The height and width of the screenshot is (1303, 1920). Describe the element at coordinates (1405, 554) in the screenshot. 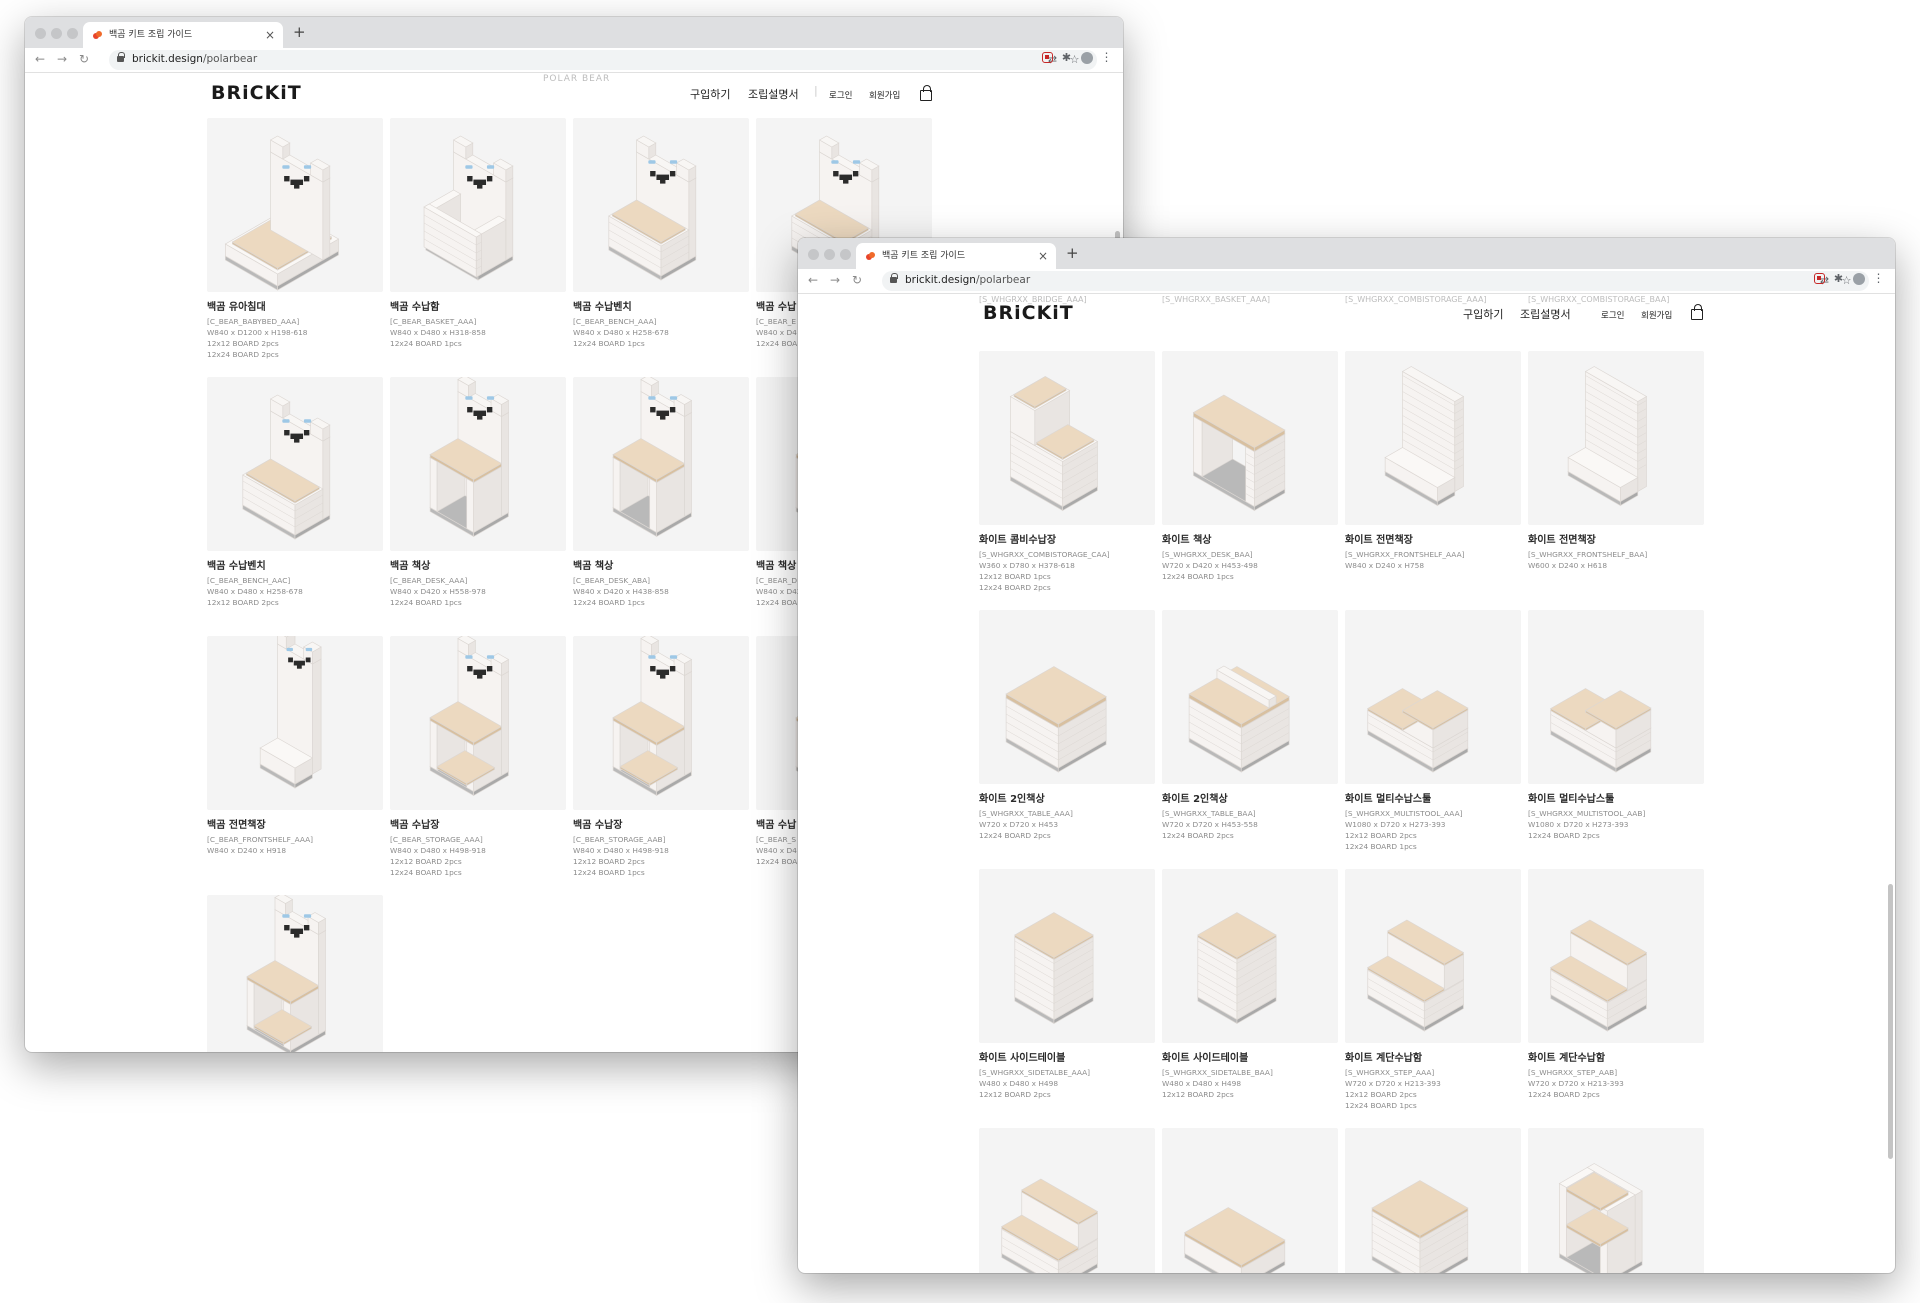

I see `product-spec-line: [S_WHGRXX_FRONTSHELF_AAA]` at that location.